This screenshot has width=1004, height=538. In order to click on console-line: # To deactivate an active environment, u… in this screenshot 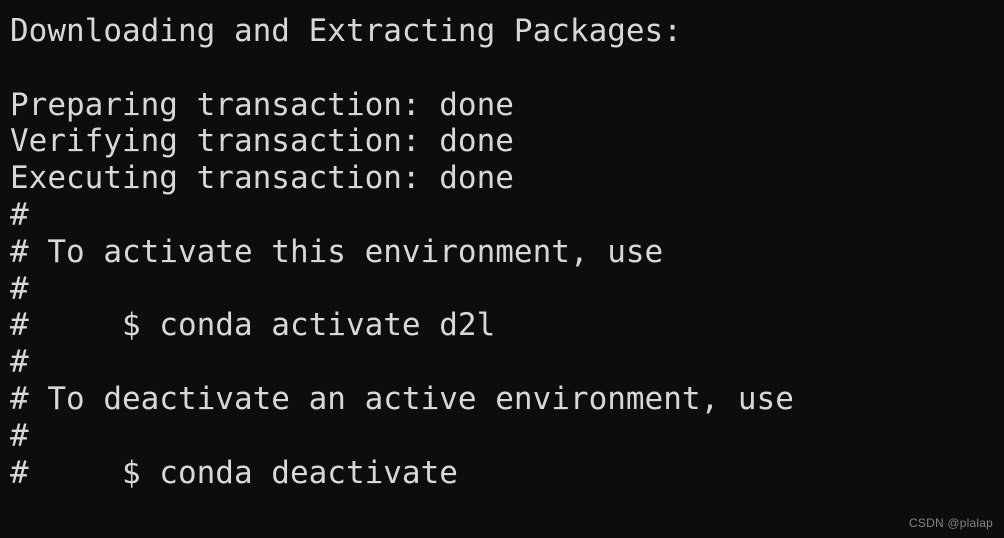, I will do `click(402, 398)`.